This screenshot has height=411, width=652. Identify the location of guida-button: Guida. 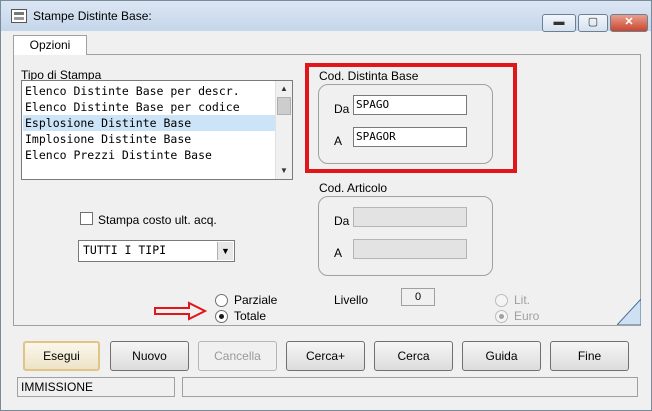
(501, 356).